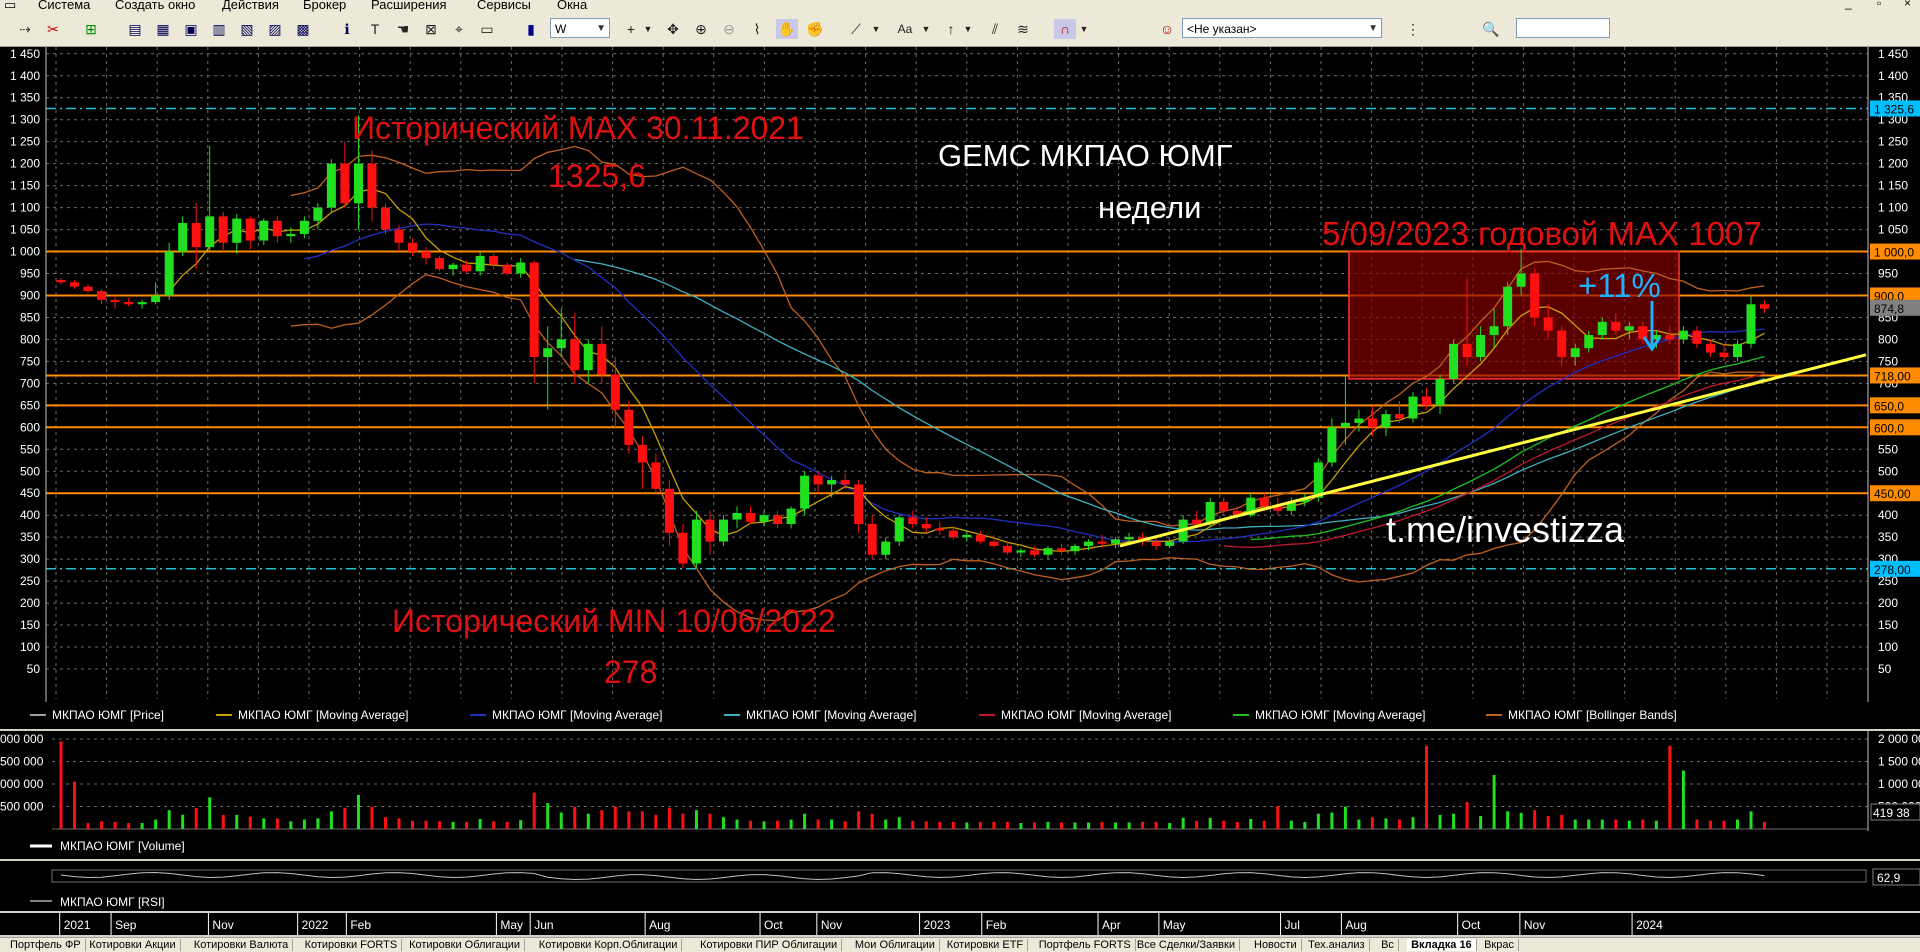 The height and width of the screenshot is (952, 1920). I want to click on arrow-right-icon: ⇢, so click(25, 29).